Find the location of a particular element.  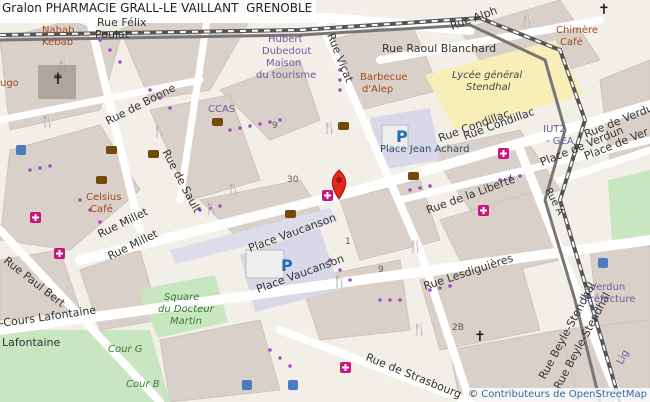

street-label: Rue Raoul Blanchard is located at coordinates (439, 48).